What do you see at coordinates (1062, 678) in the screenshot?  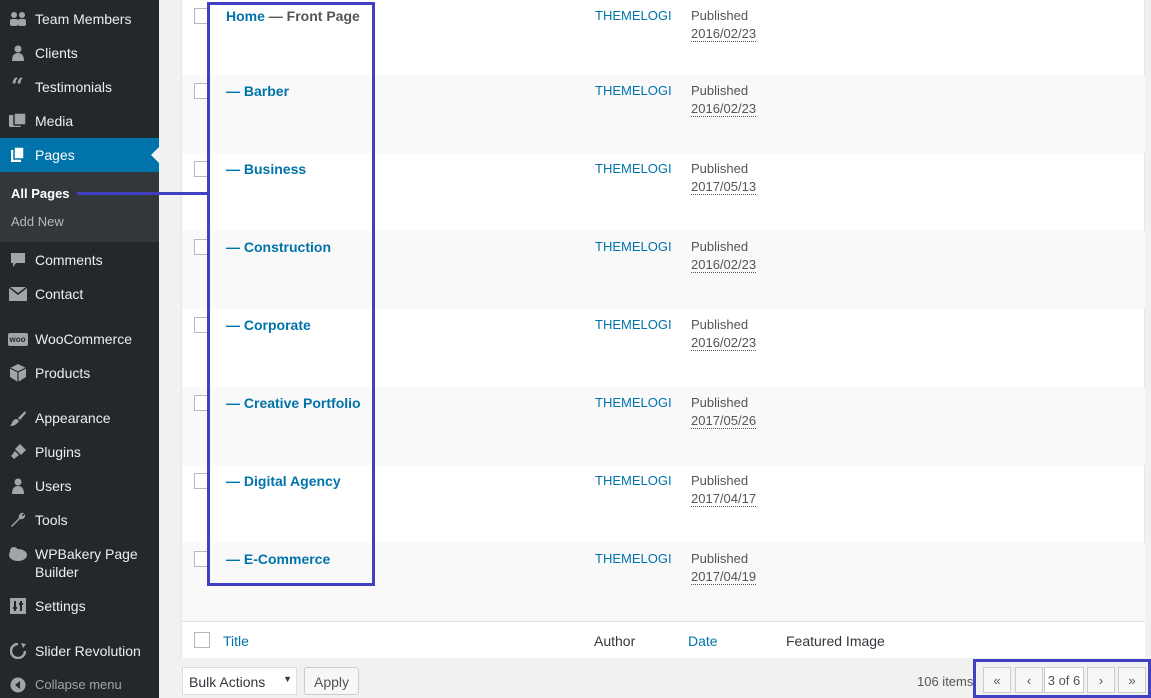 I see `pagination-highlight-box` at bounding box center [1062, 678].